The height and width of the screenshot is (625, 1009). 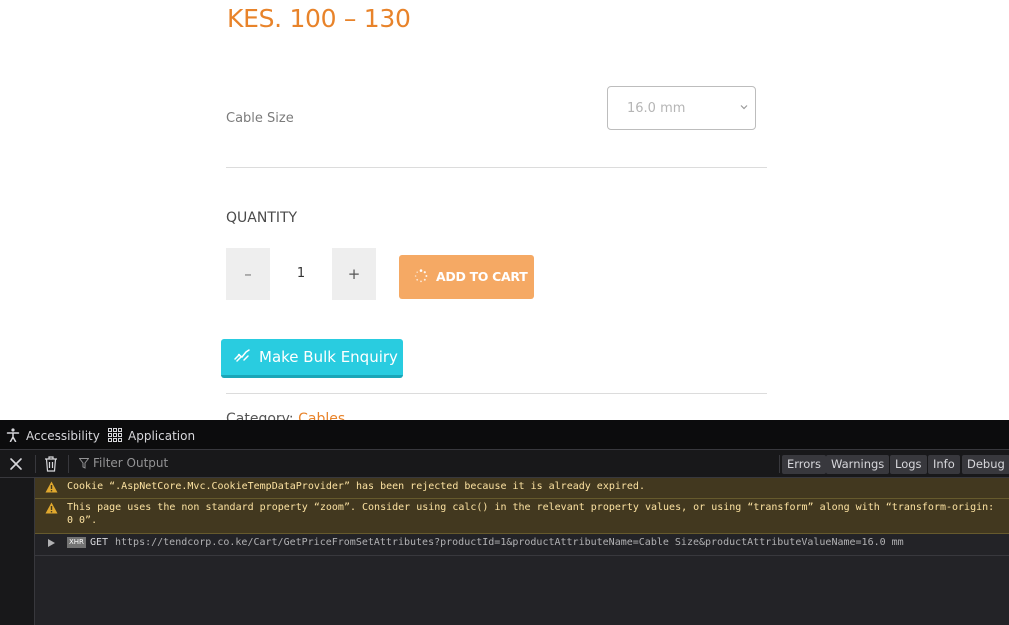 I want to click on loading-spinner-icon, so click(x=421, y=276).